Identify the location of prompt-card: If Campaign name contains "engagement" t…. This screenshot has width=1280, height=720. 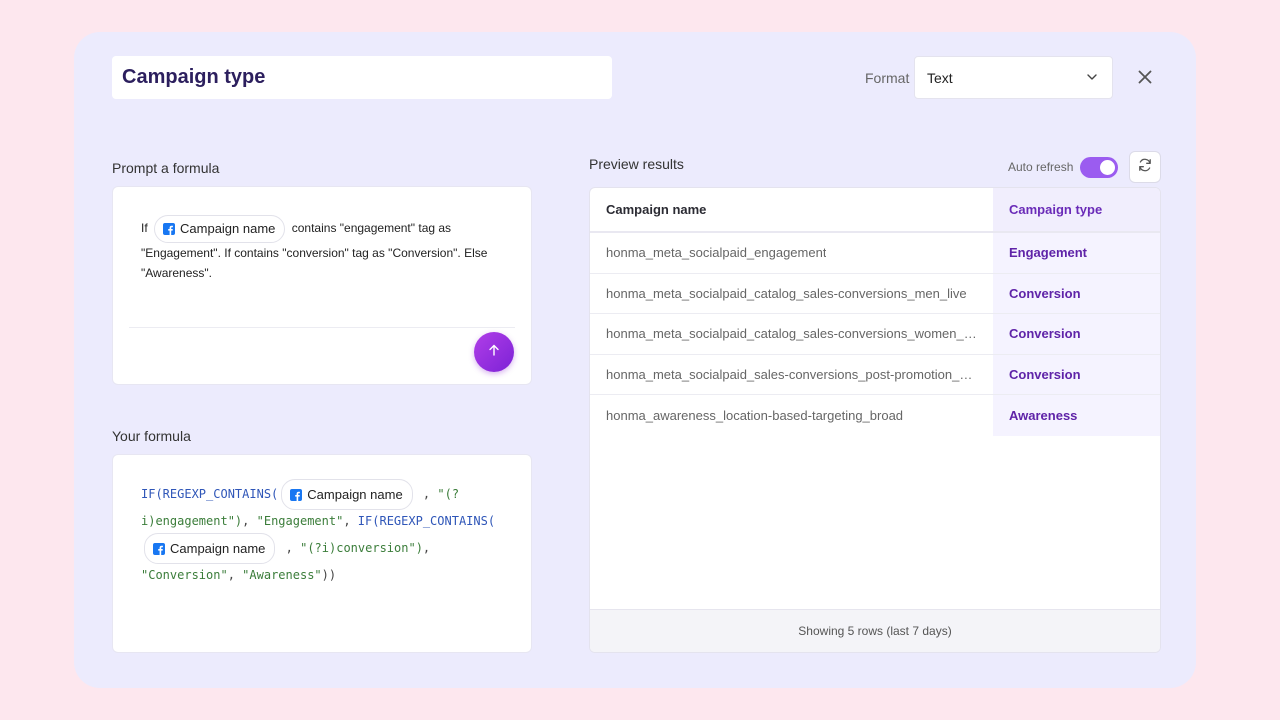
(322, 285).